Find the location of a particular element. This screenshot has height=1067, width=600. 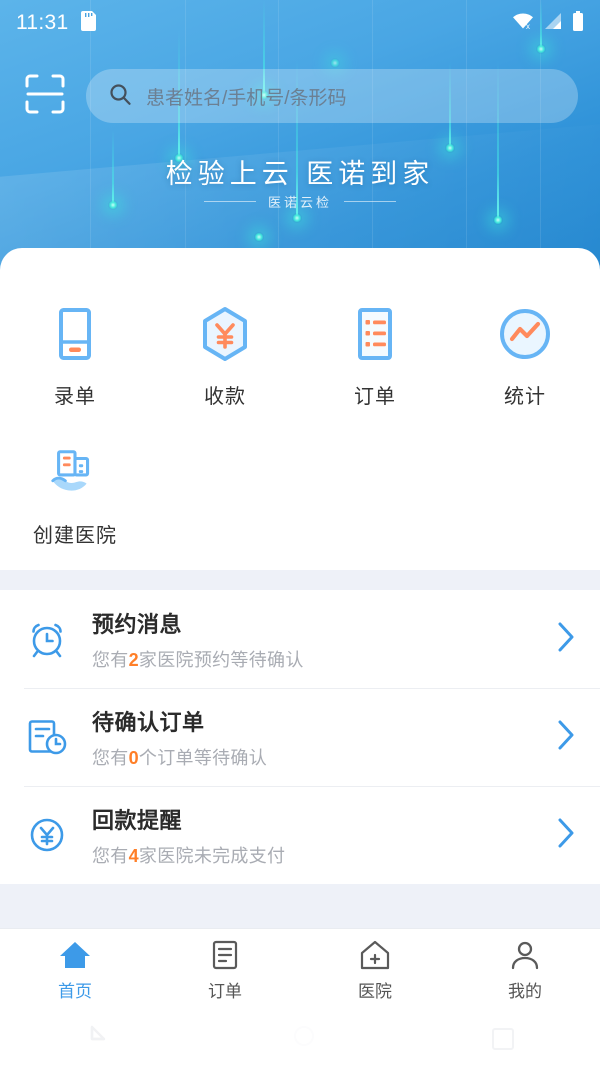

notice-row-payment-reminder: 回款提醒 您有4家医院未完成支付 is located at coordinates (300, 835).